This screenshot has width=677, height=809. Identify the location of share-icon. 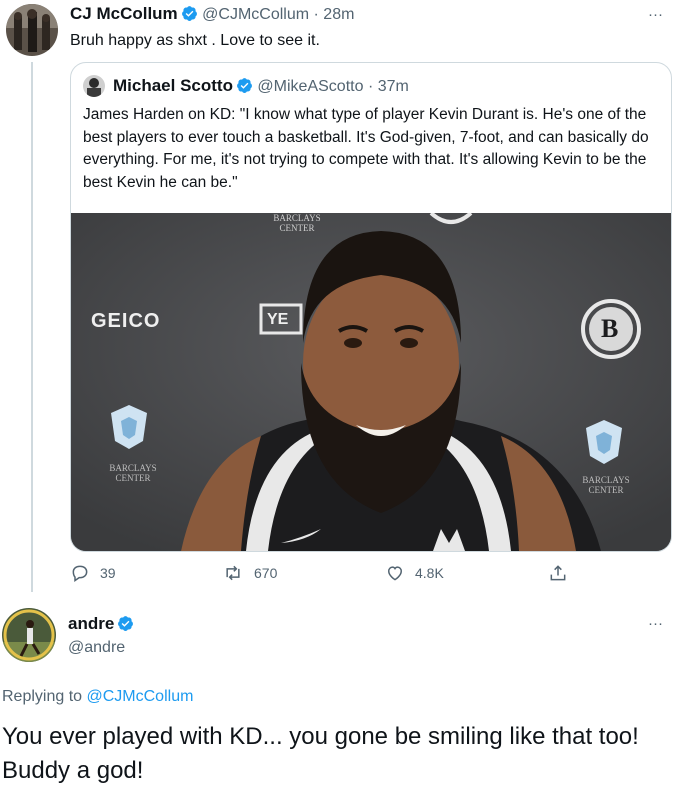
(558, 573).